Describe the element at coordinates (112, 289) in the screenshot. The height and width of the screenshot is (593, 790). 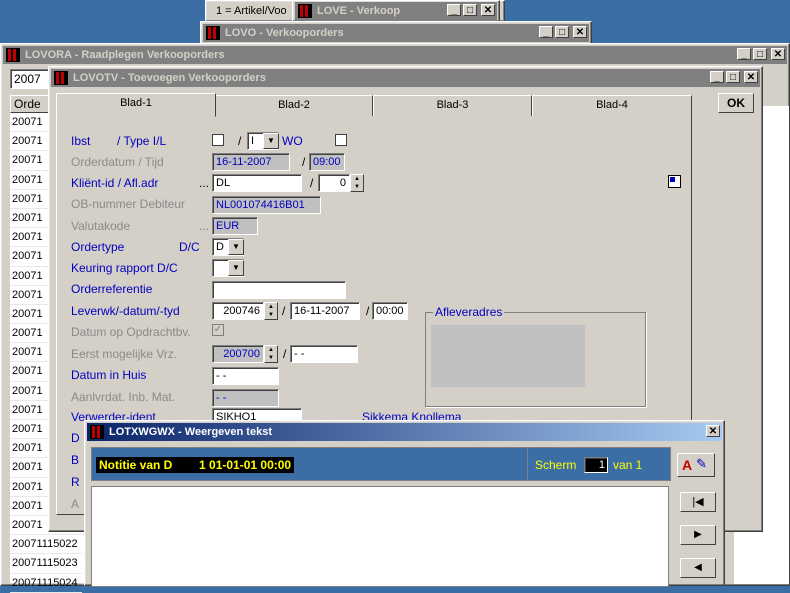
I see `label-orderreferentie: Orderreferentie` at that location.